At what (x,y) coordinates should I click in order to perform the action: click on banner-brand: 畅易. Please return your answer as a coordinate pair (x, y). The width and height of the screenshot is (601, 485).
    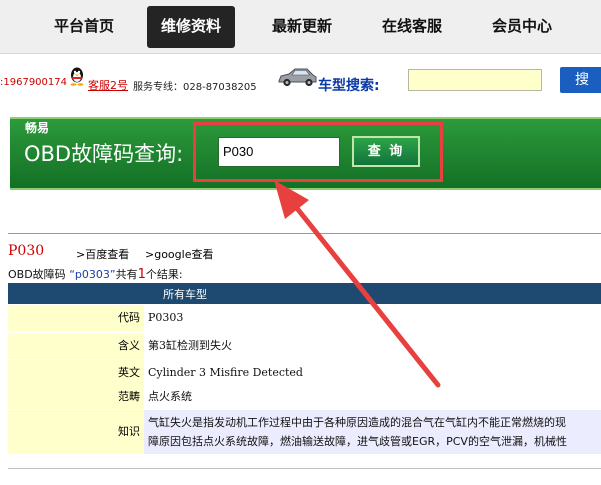
    Looking at the image, I should click on (37, 128).